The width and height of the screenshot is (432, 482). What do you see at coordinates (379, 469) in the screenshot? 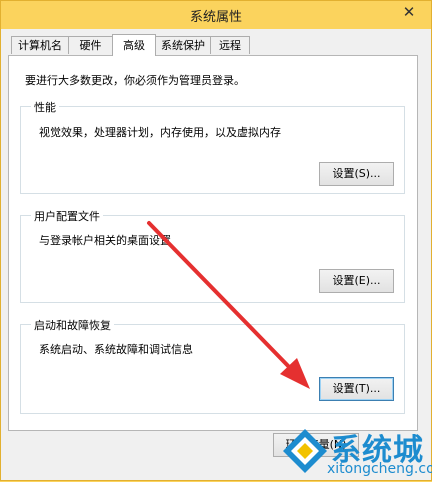
I see `watermark-url: xitongcheng.com` at bounding box center [379, 469].